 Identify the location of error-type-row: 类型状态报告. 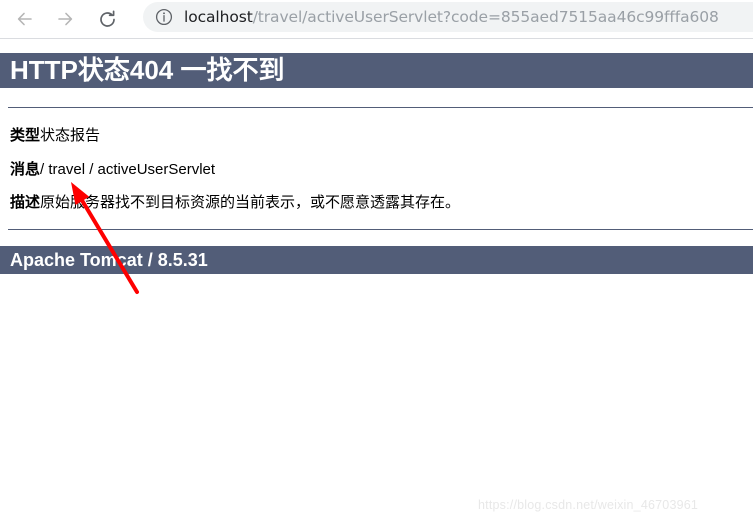
(55, 134).